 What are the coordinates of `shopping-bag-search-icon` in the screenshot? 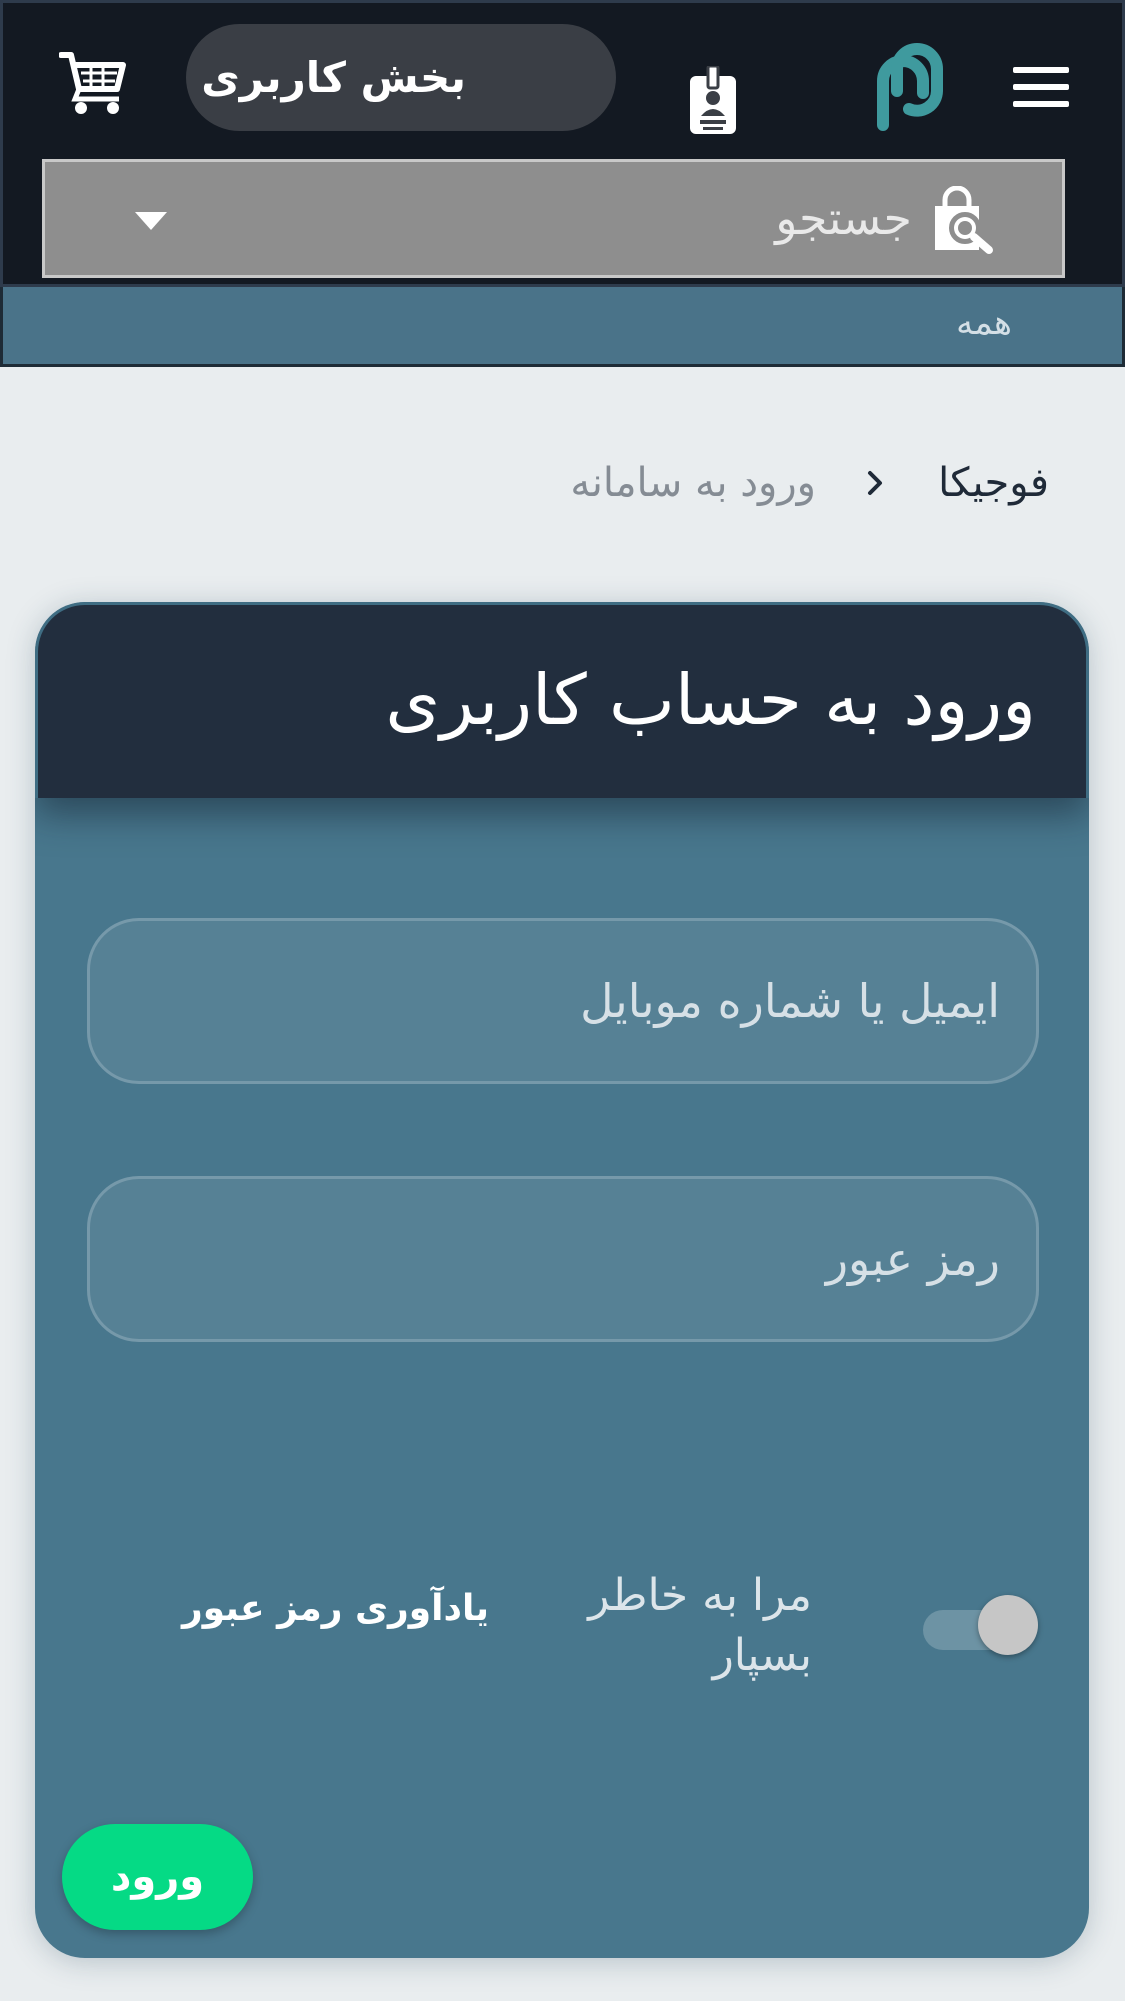 It's located at (964, 220).